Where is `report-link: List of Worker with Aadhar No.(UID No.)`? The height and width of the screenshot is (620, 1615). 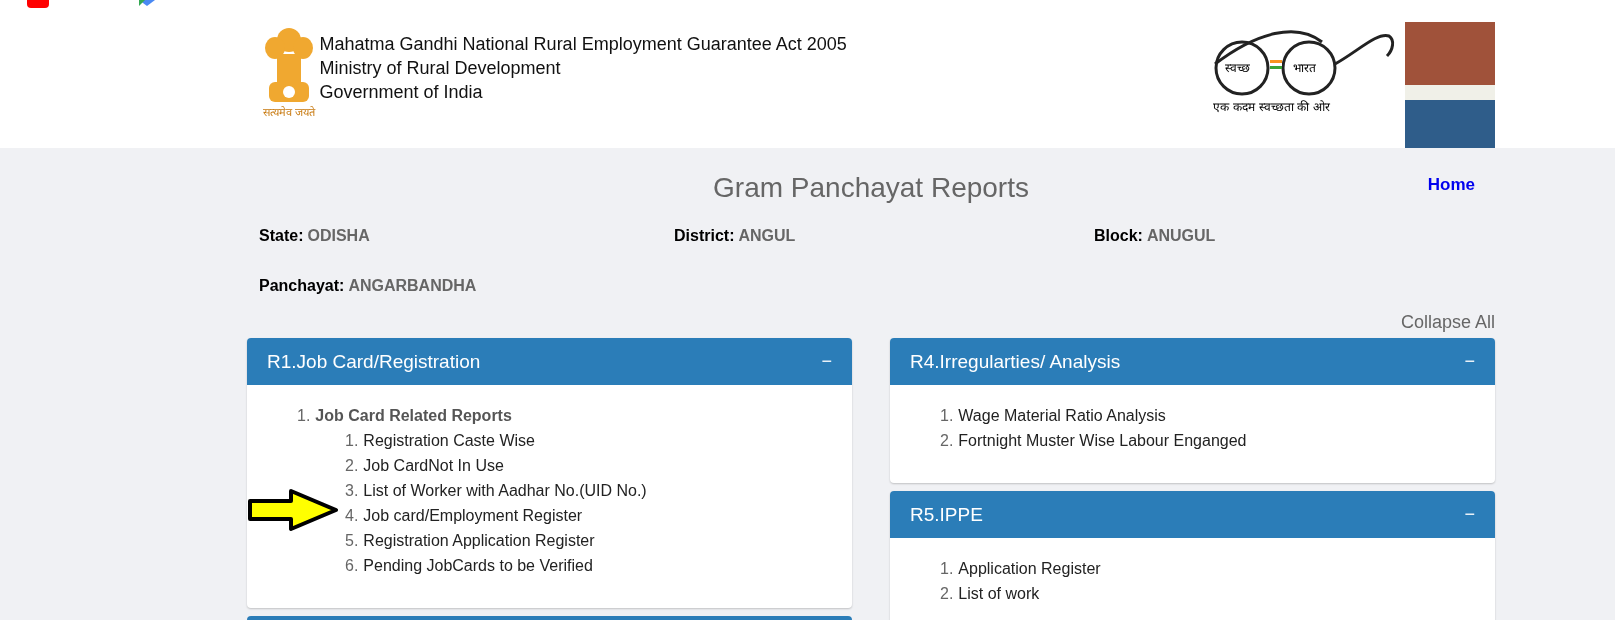
report-link: List of Worker with Aadhar No.(UID No.) is located at coordinates (505, 490).